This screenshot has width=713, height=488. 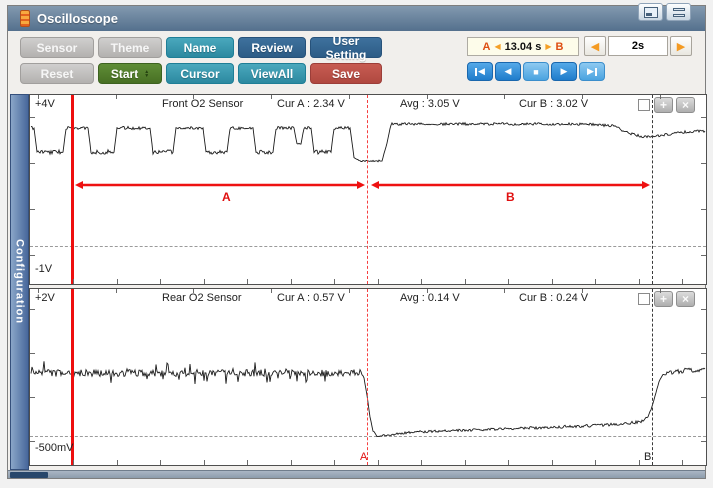 I want to click on cursor-button: Cursor, so click(x=200, y=73).